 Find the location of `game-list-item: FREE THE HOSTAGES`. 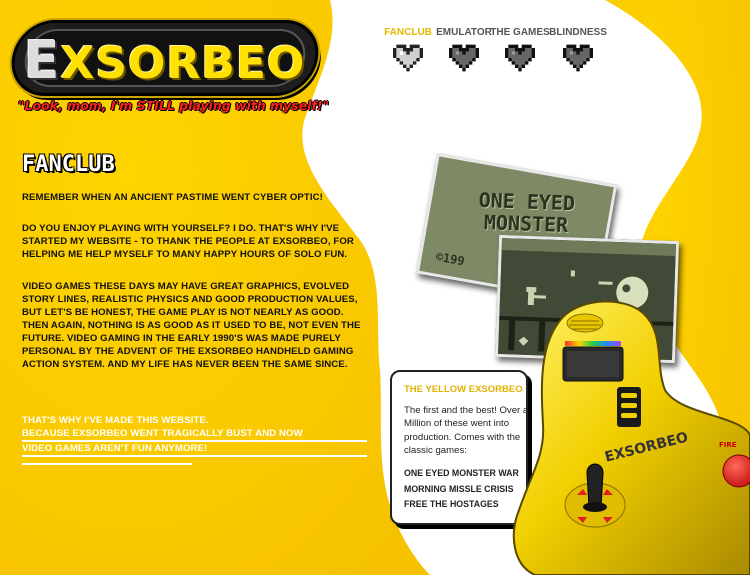

game-list-item: FREE THE HOSTAGES is located at coordinates (461, 505).